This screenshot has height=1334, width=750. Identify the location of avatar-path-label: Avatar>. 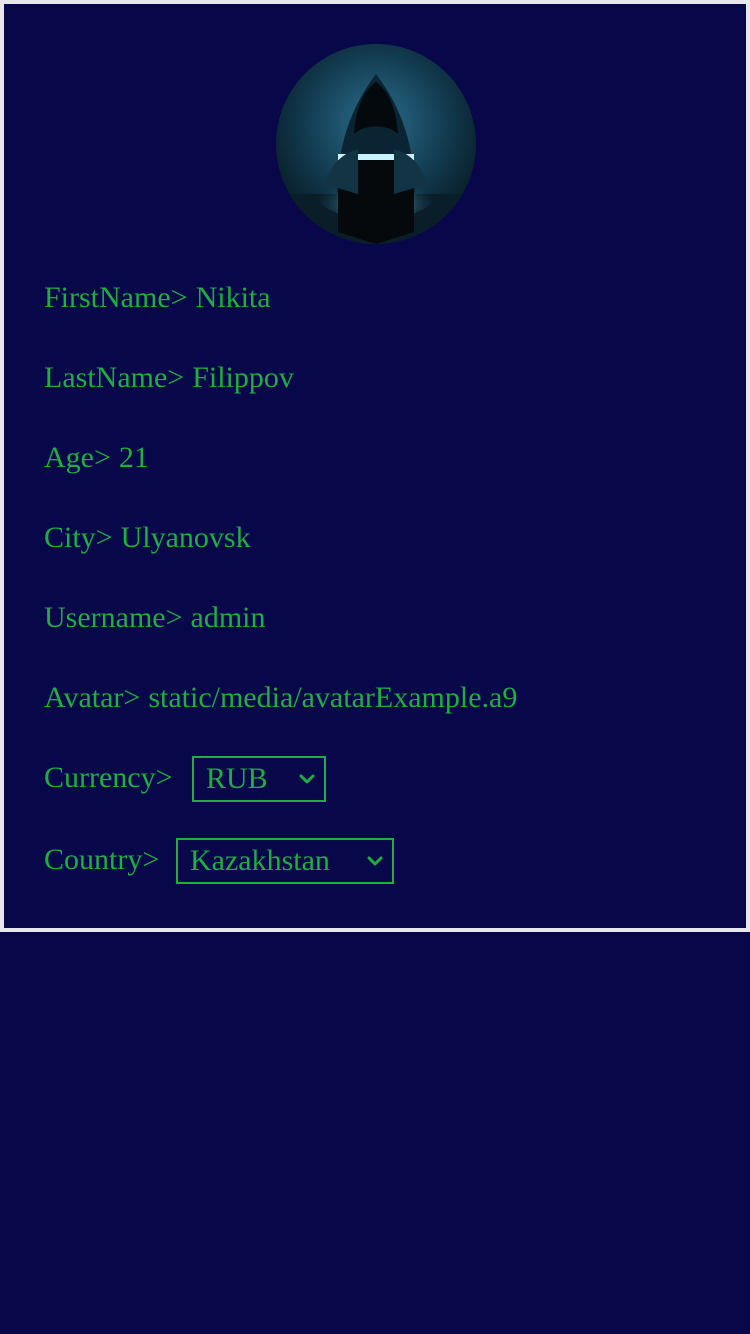
(92, 697).